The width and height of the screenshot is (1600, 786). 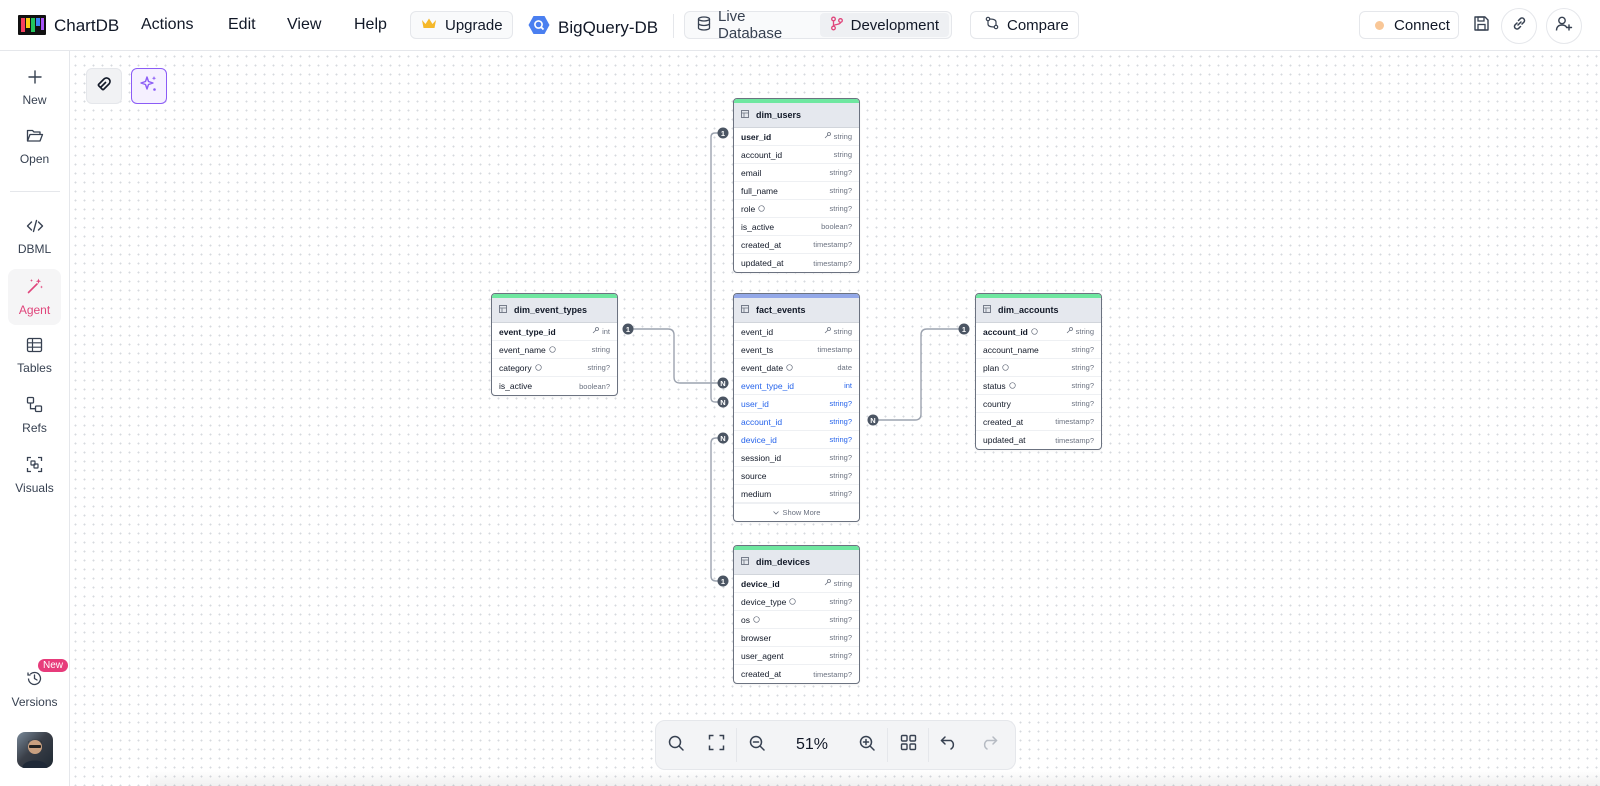 I want to click on field-name: country, so click(x=997, y=403).